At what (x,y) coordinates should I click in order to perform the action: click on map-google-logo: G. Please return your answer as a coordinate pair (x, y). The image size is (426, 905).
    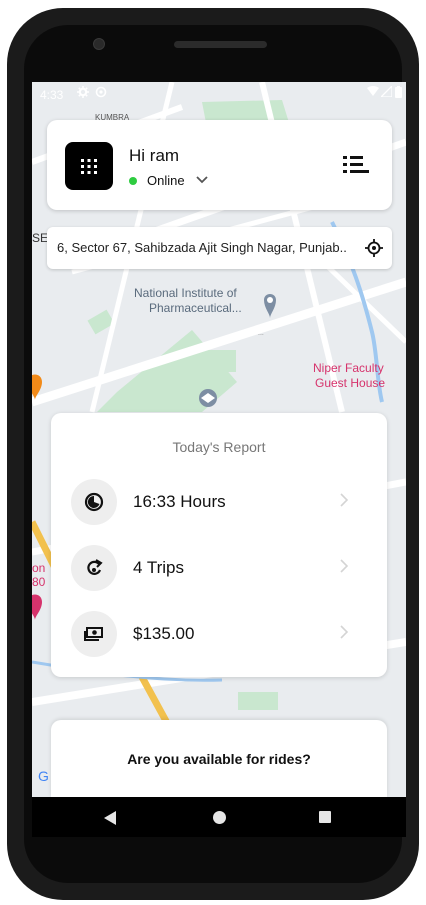
    Looking at the image, I should click on (43, 776).